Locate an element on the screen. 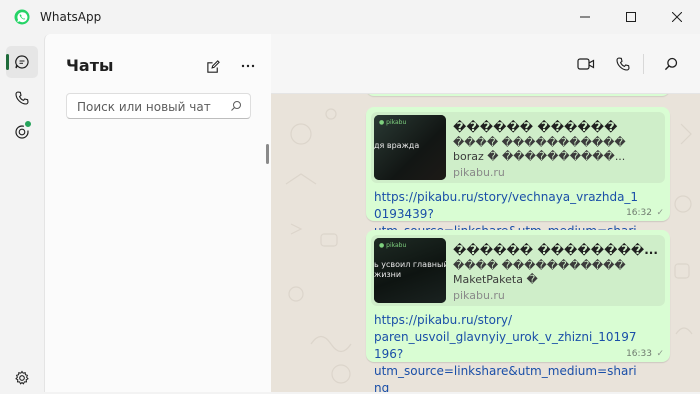 The height and width of the screenshot is (394, 700). rail-settings-button is located at coordinates (22, 378).